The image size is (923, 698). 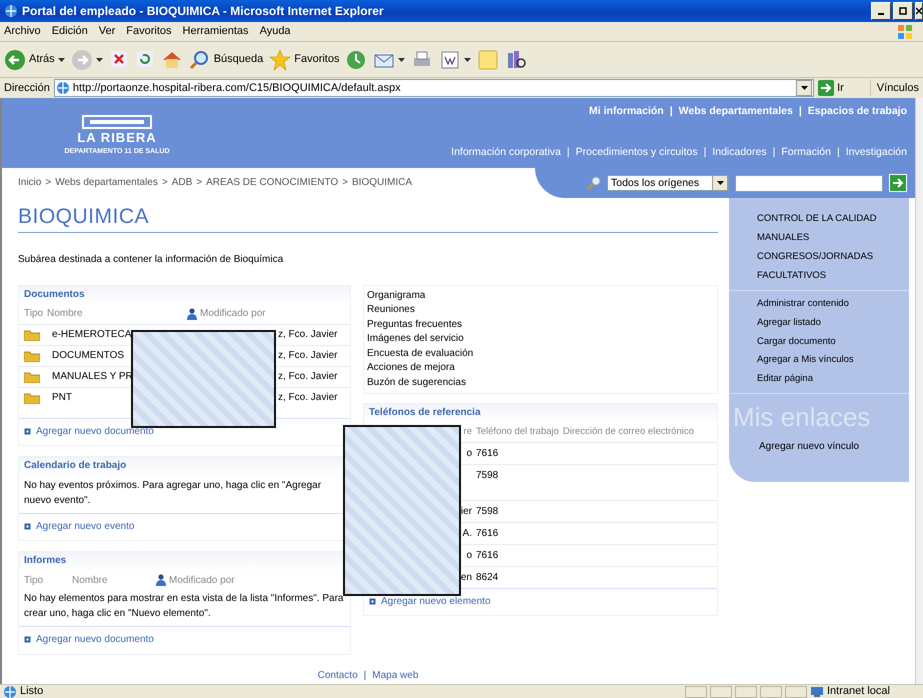 I want to click on quick-link: Reuniones, so click(x=391, y=310).